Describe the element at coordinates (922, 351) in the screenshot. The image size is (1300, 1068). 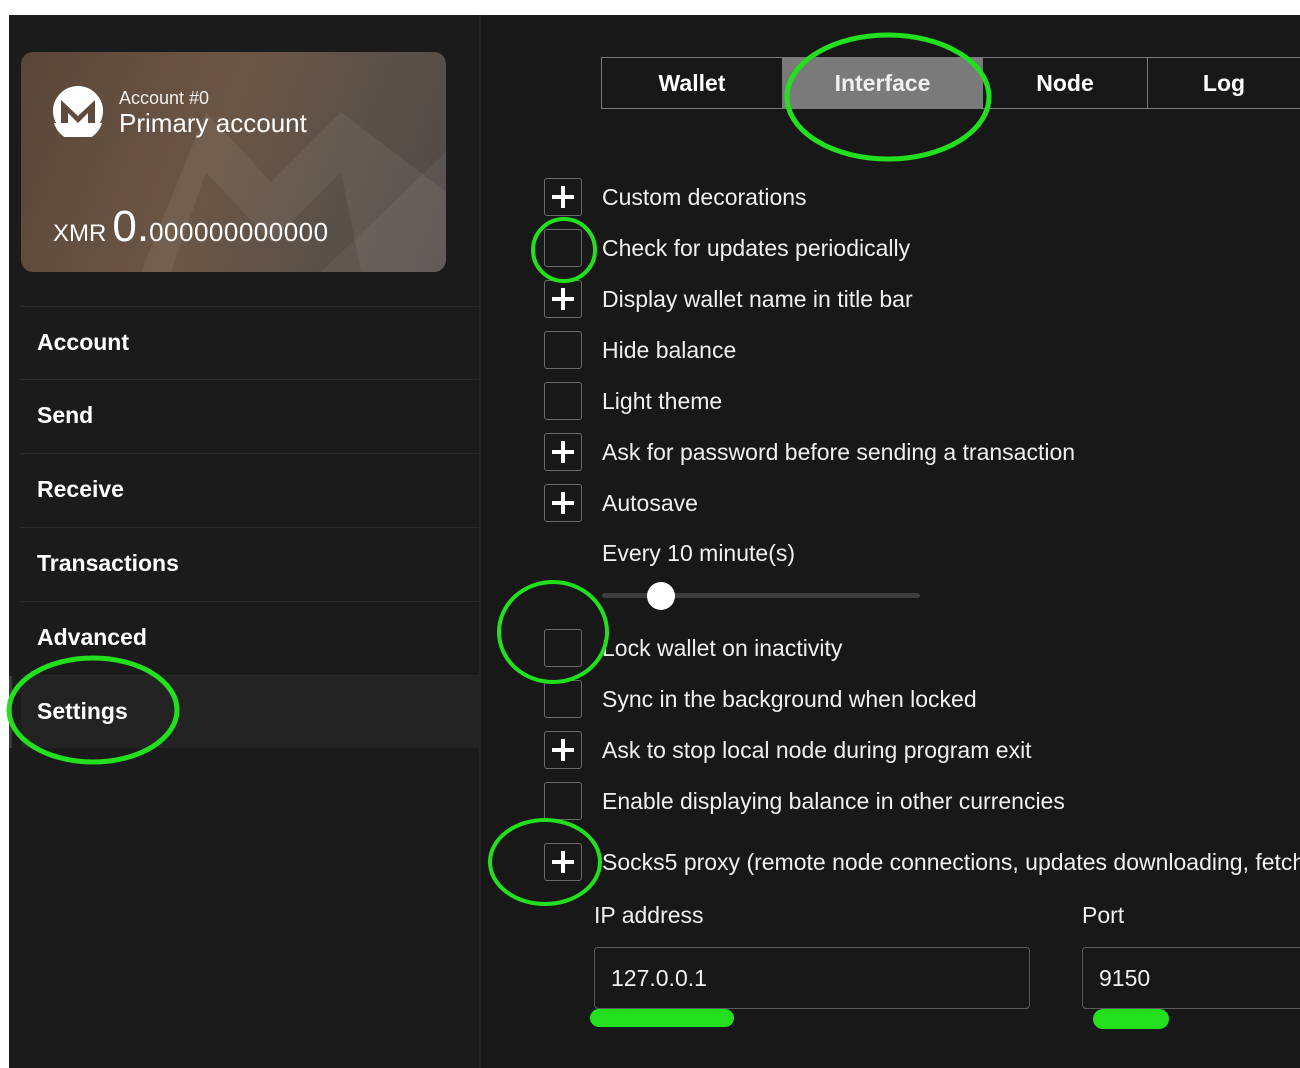
I see `setting-hide-balance: Hide balance` at that location.